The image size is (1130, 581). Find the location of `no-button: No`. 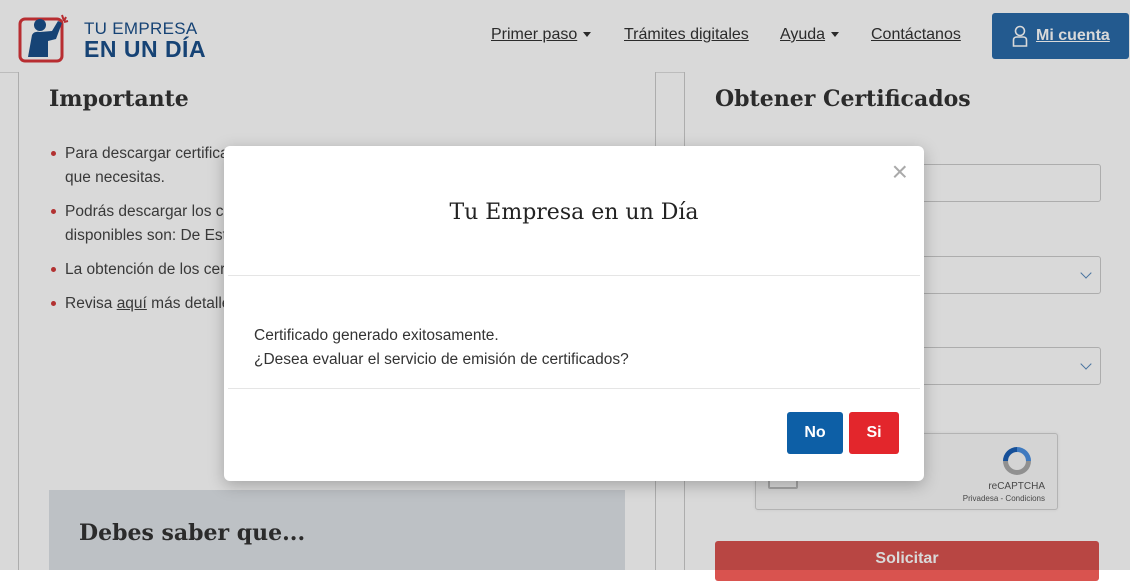

no-button: No is located at coordinates (815, 433).